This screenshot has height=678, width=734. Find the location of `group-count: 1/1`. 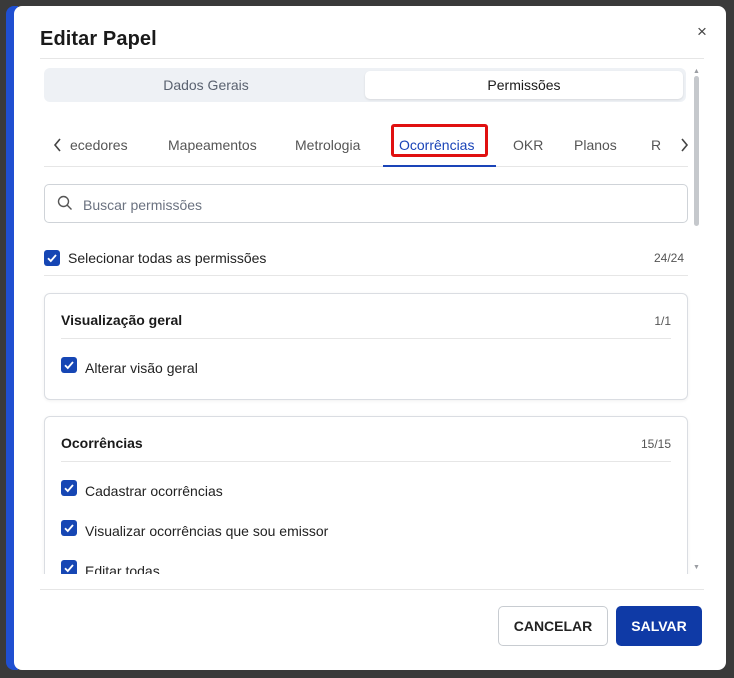

group-count: 1/1 is located at coordinates (662, 321).